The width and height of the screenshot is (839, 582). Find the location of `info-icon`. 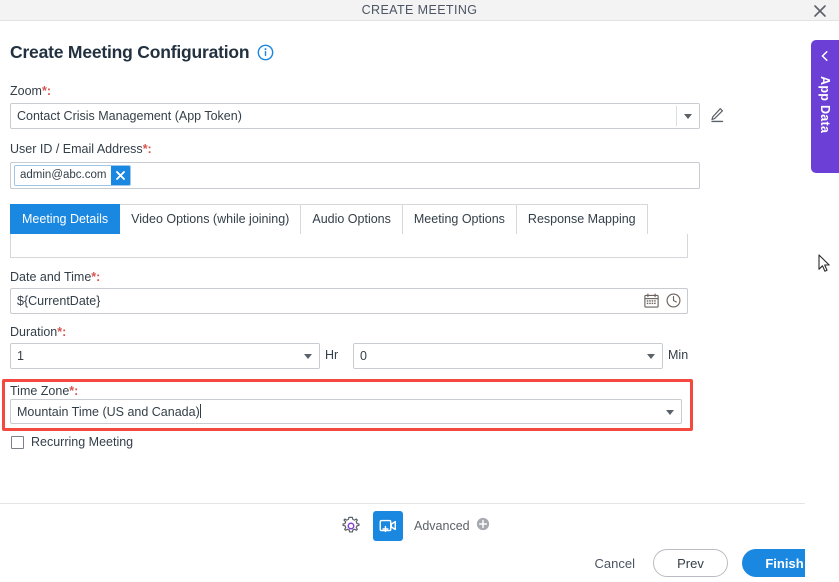

info-icon is located at coordinates (265, 52).